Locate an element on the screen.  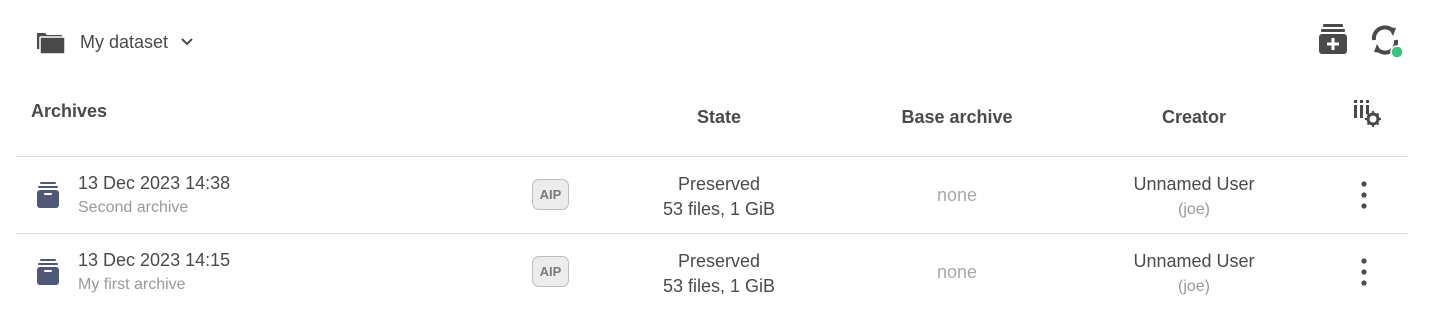
dataset-selector: My dataset is located at coordinates (115, 42).